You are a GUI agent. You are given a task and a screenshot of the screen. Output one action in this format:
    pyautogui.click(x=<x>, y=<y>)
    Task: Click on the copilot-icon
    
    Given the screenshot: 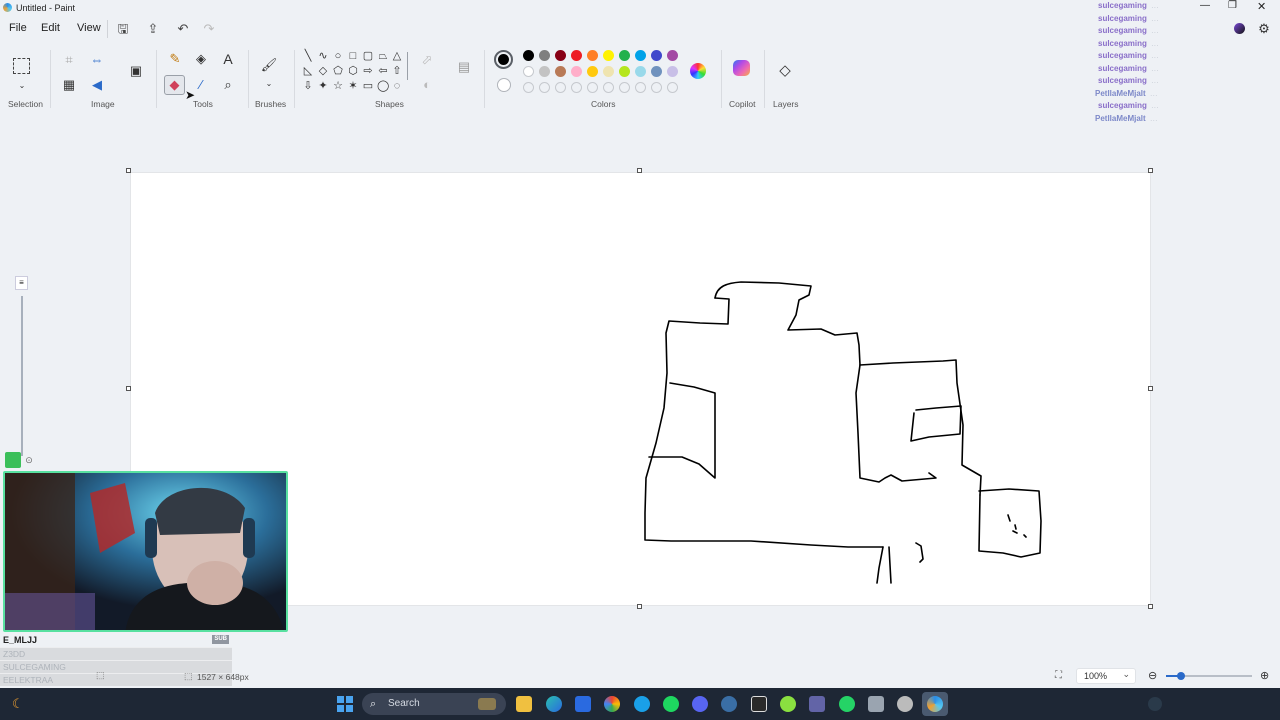 What is the action you would take?
    pyautogui.click(x=741, y=68)
    